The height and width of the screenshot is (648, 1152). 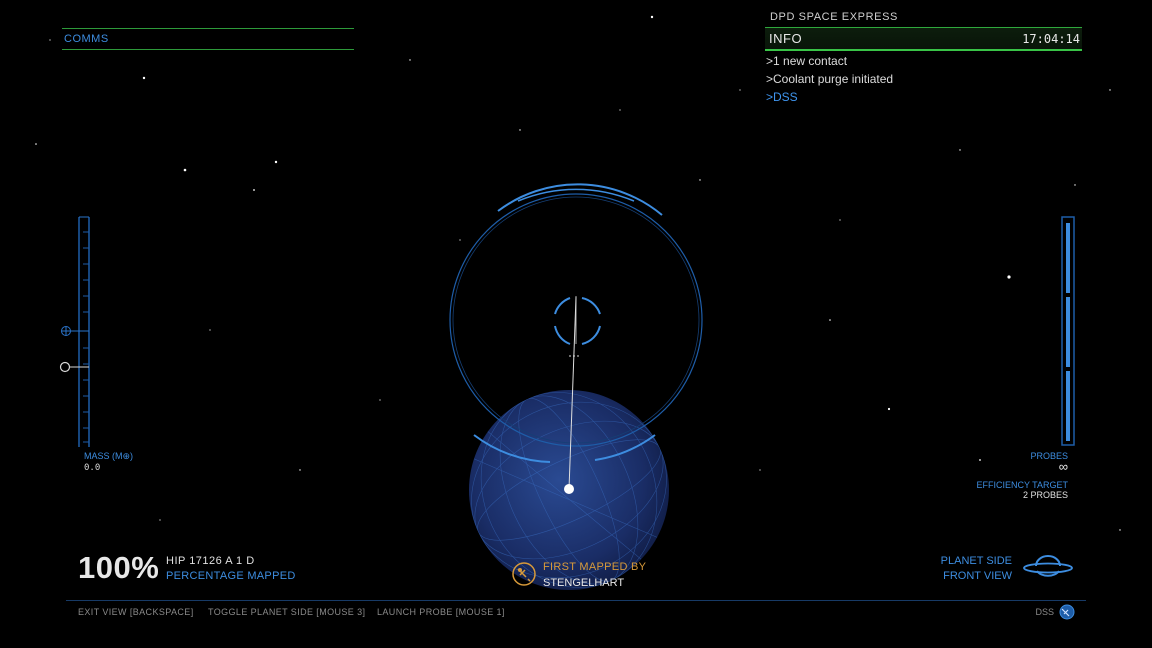 I want to click on first-mapped-icon, so click(x=524, y=574).